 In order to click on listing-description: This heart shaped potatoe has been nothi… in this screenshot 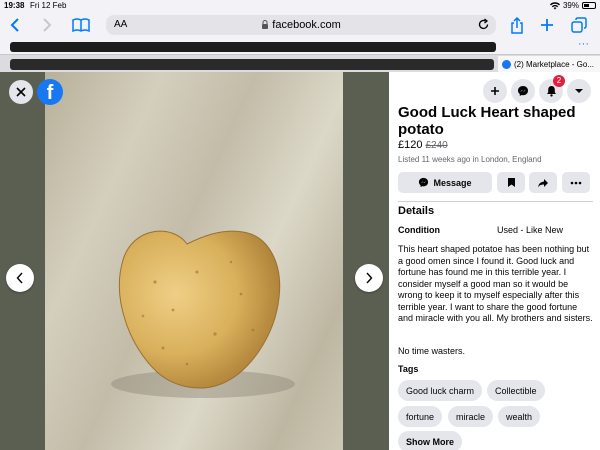, I will do `click(495, 283)`.